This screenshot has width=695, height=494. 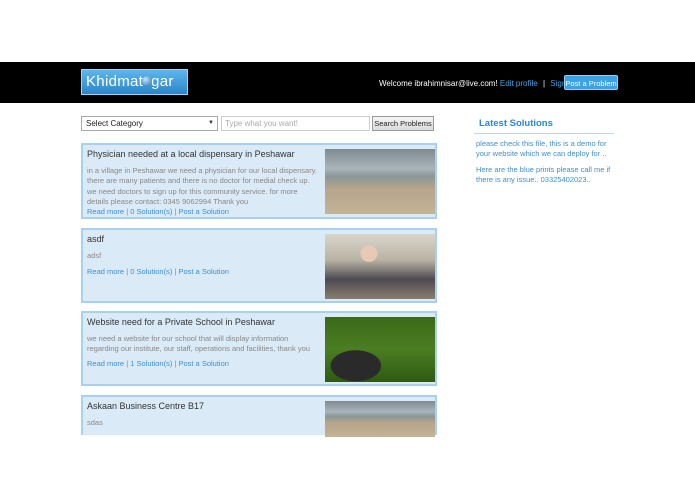 I want to click on solutions-count-link: 1 Solution(s), so click(x=151, y=363).